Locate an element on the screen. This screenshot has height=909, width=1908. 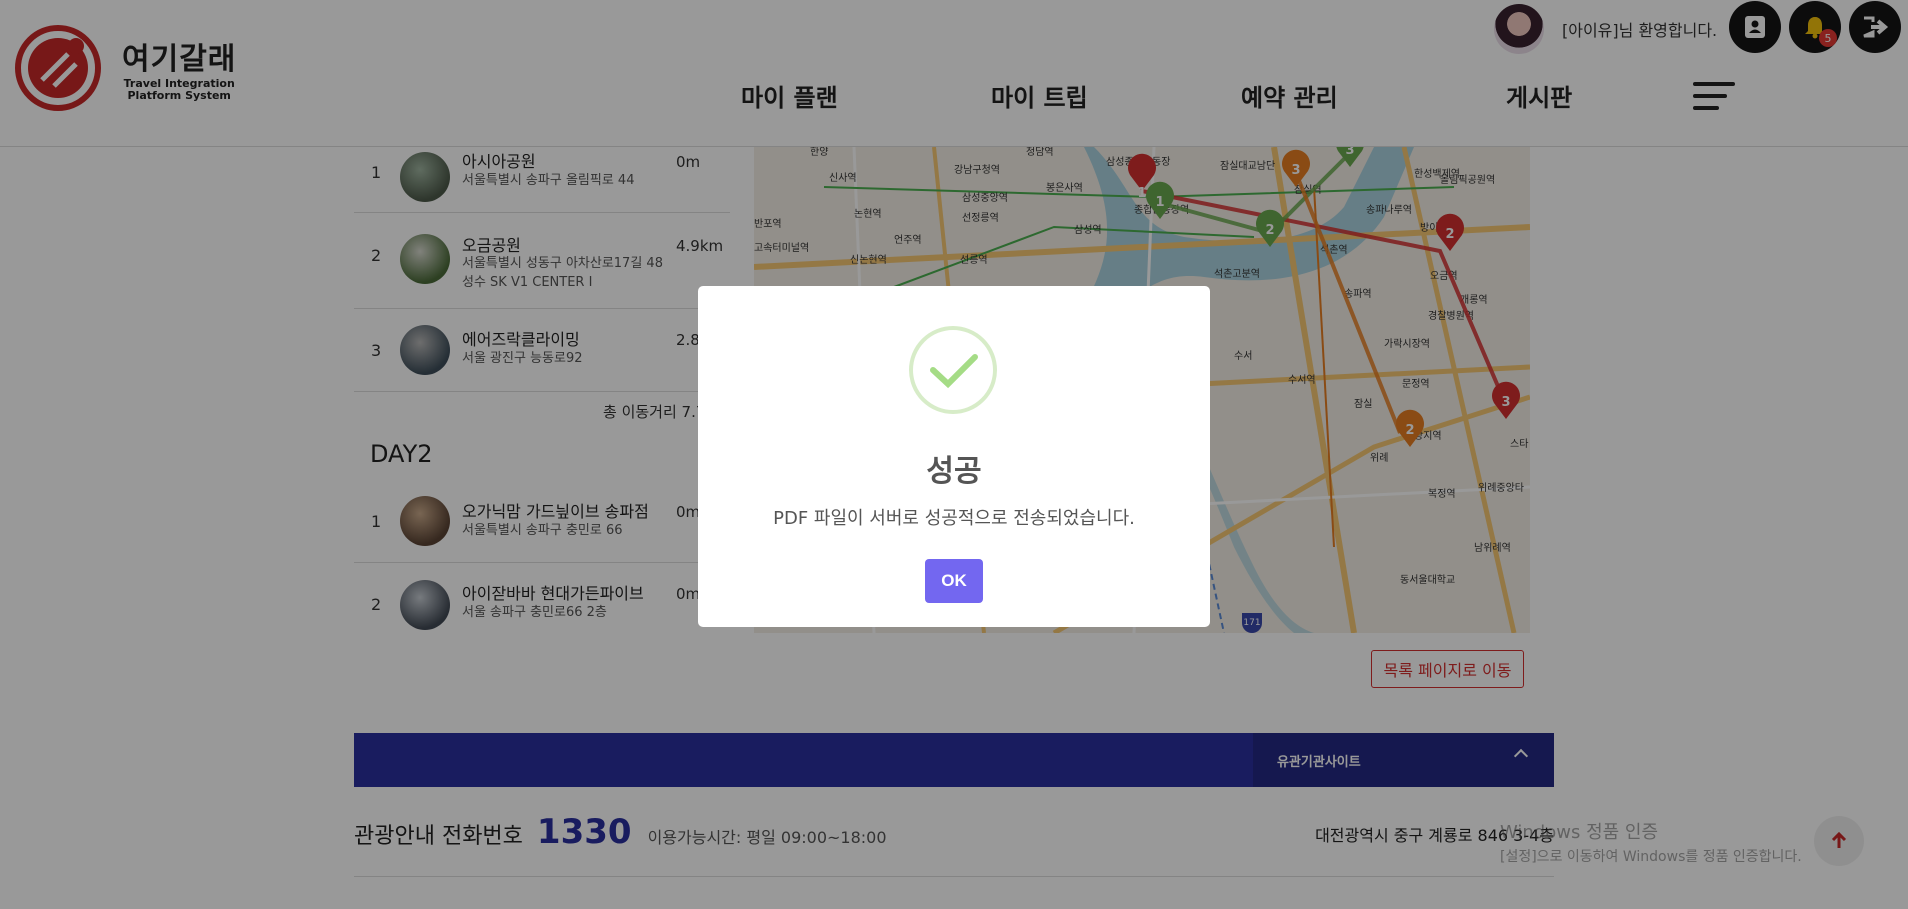
dialog-message: PDF 파일이 서버로 성공적으로 전송되었습니다. is located at coordinates (954, 518).